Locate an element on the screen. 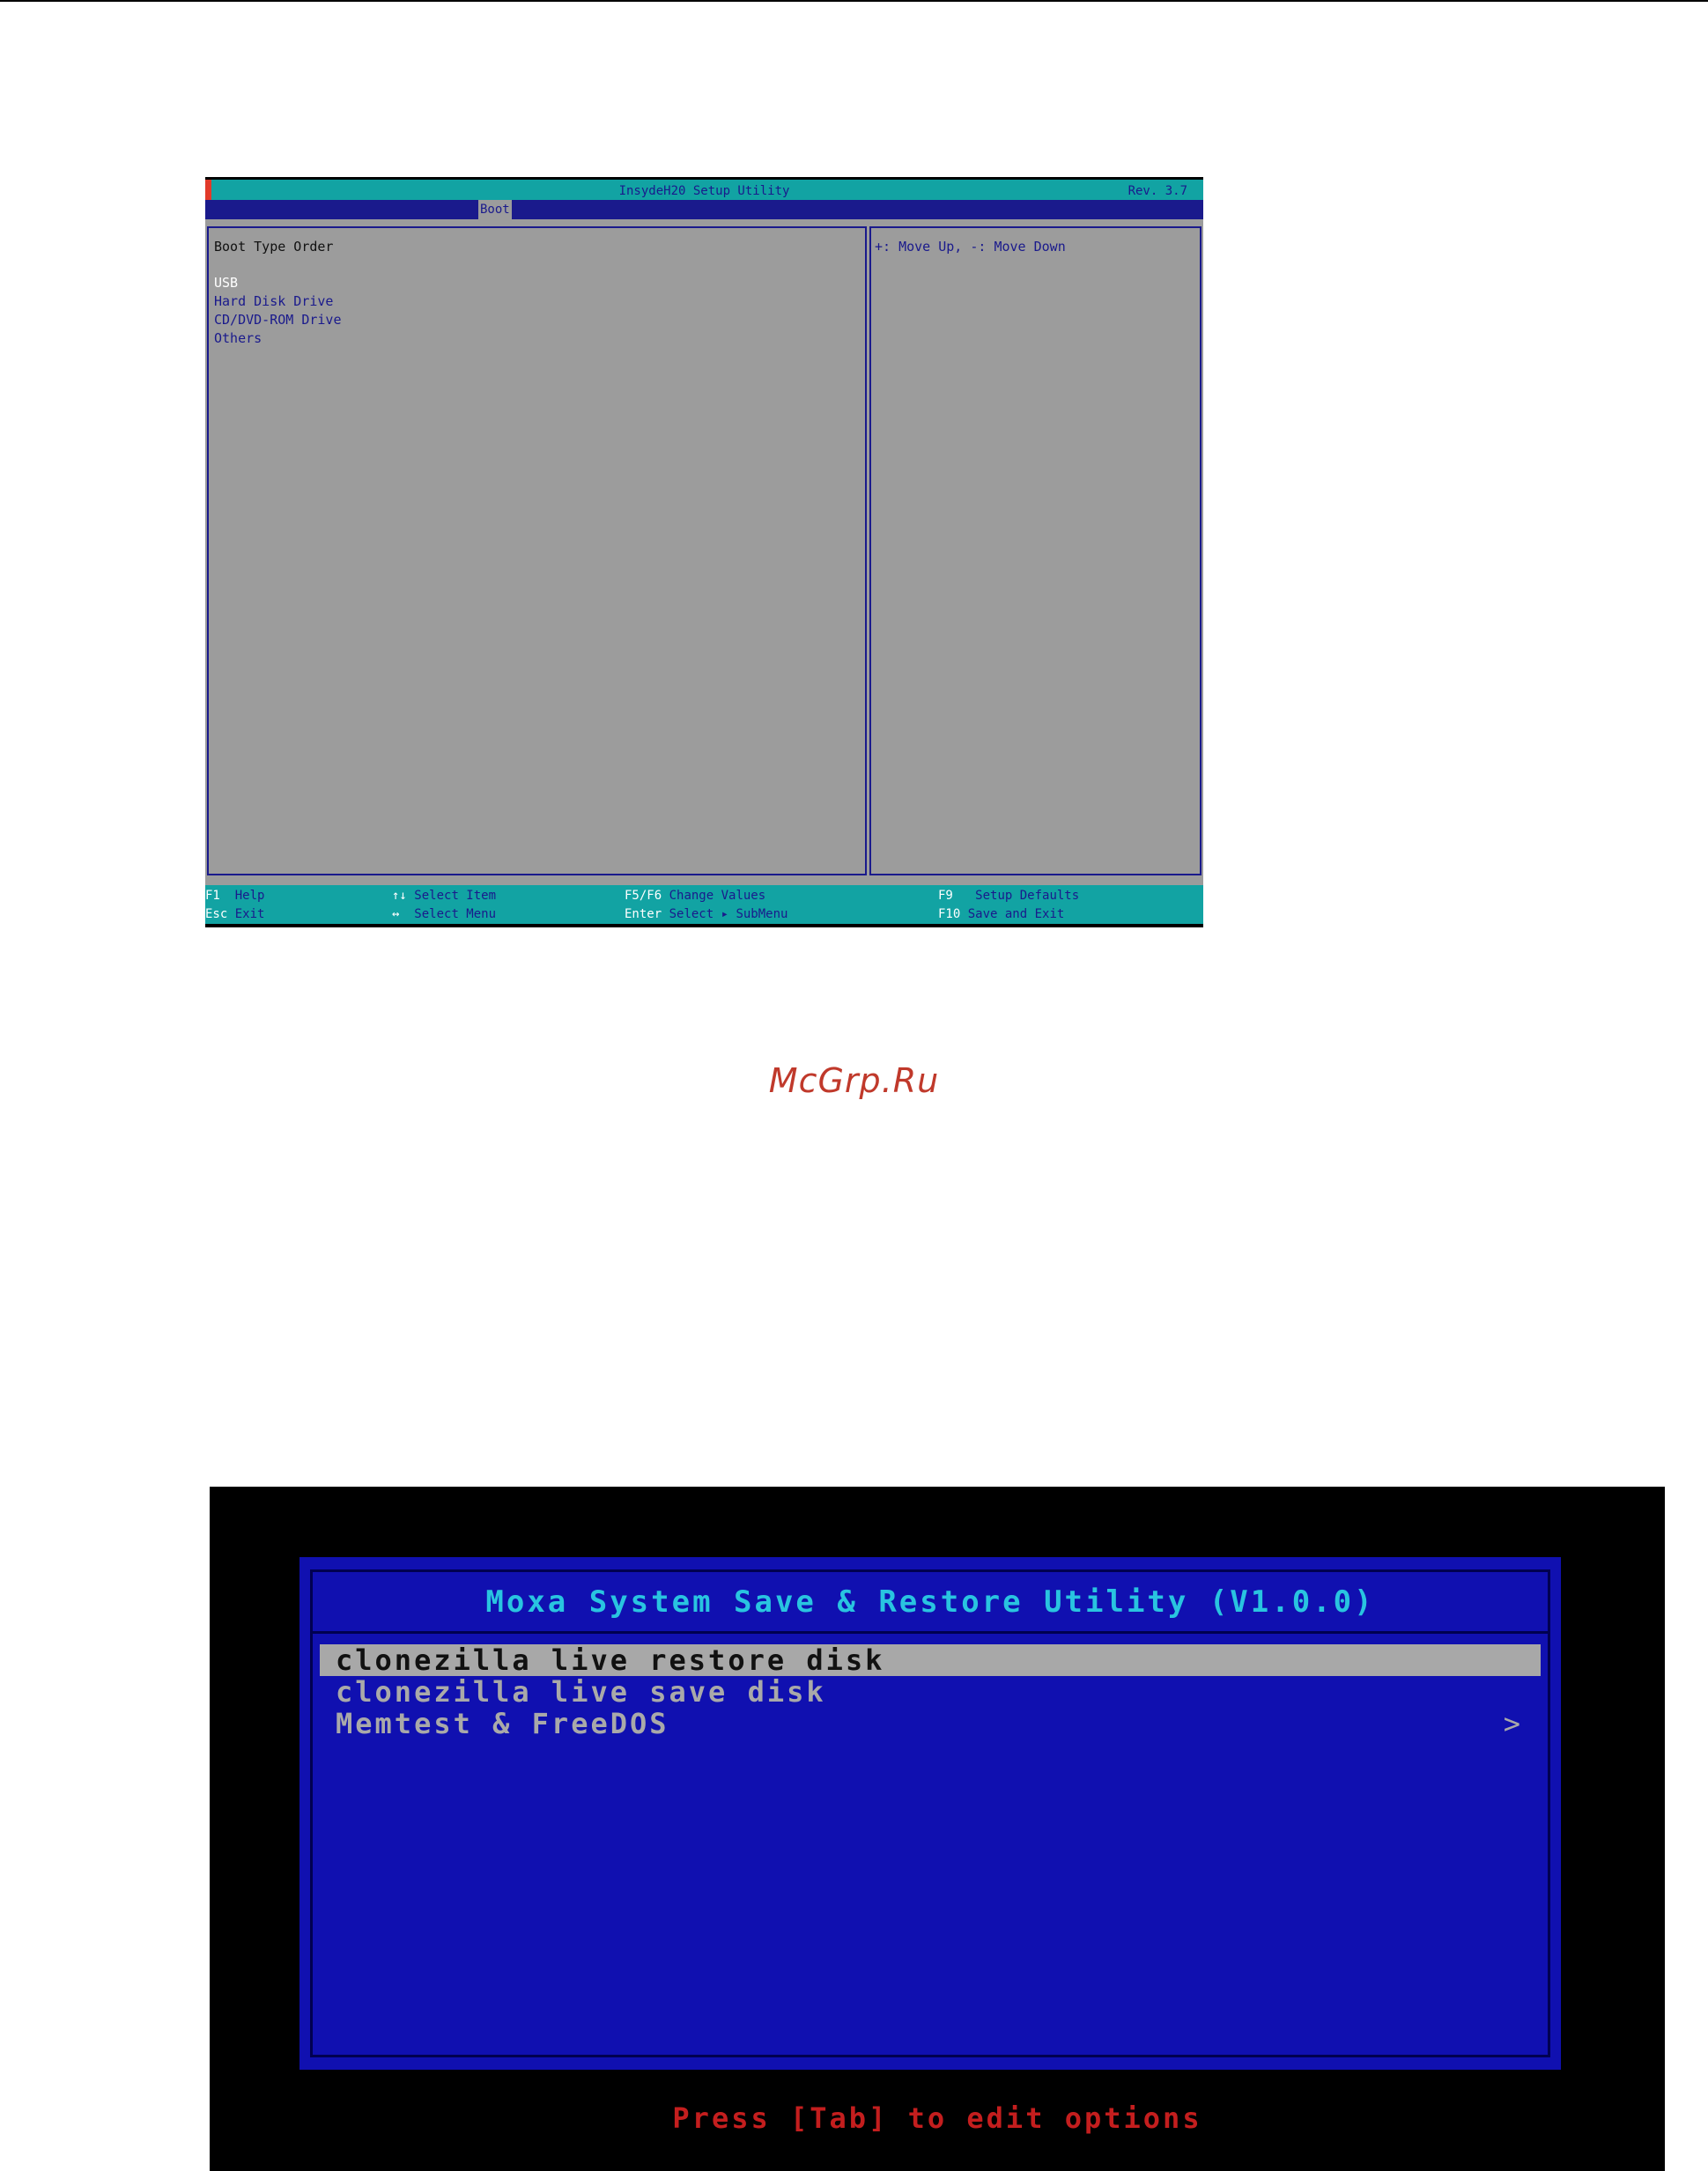 This screenshot has width=1708, height=2171. boot-item-usb: USB is located at coordinates (278, 283).